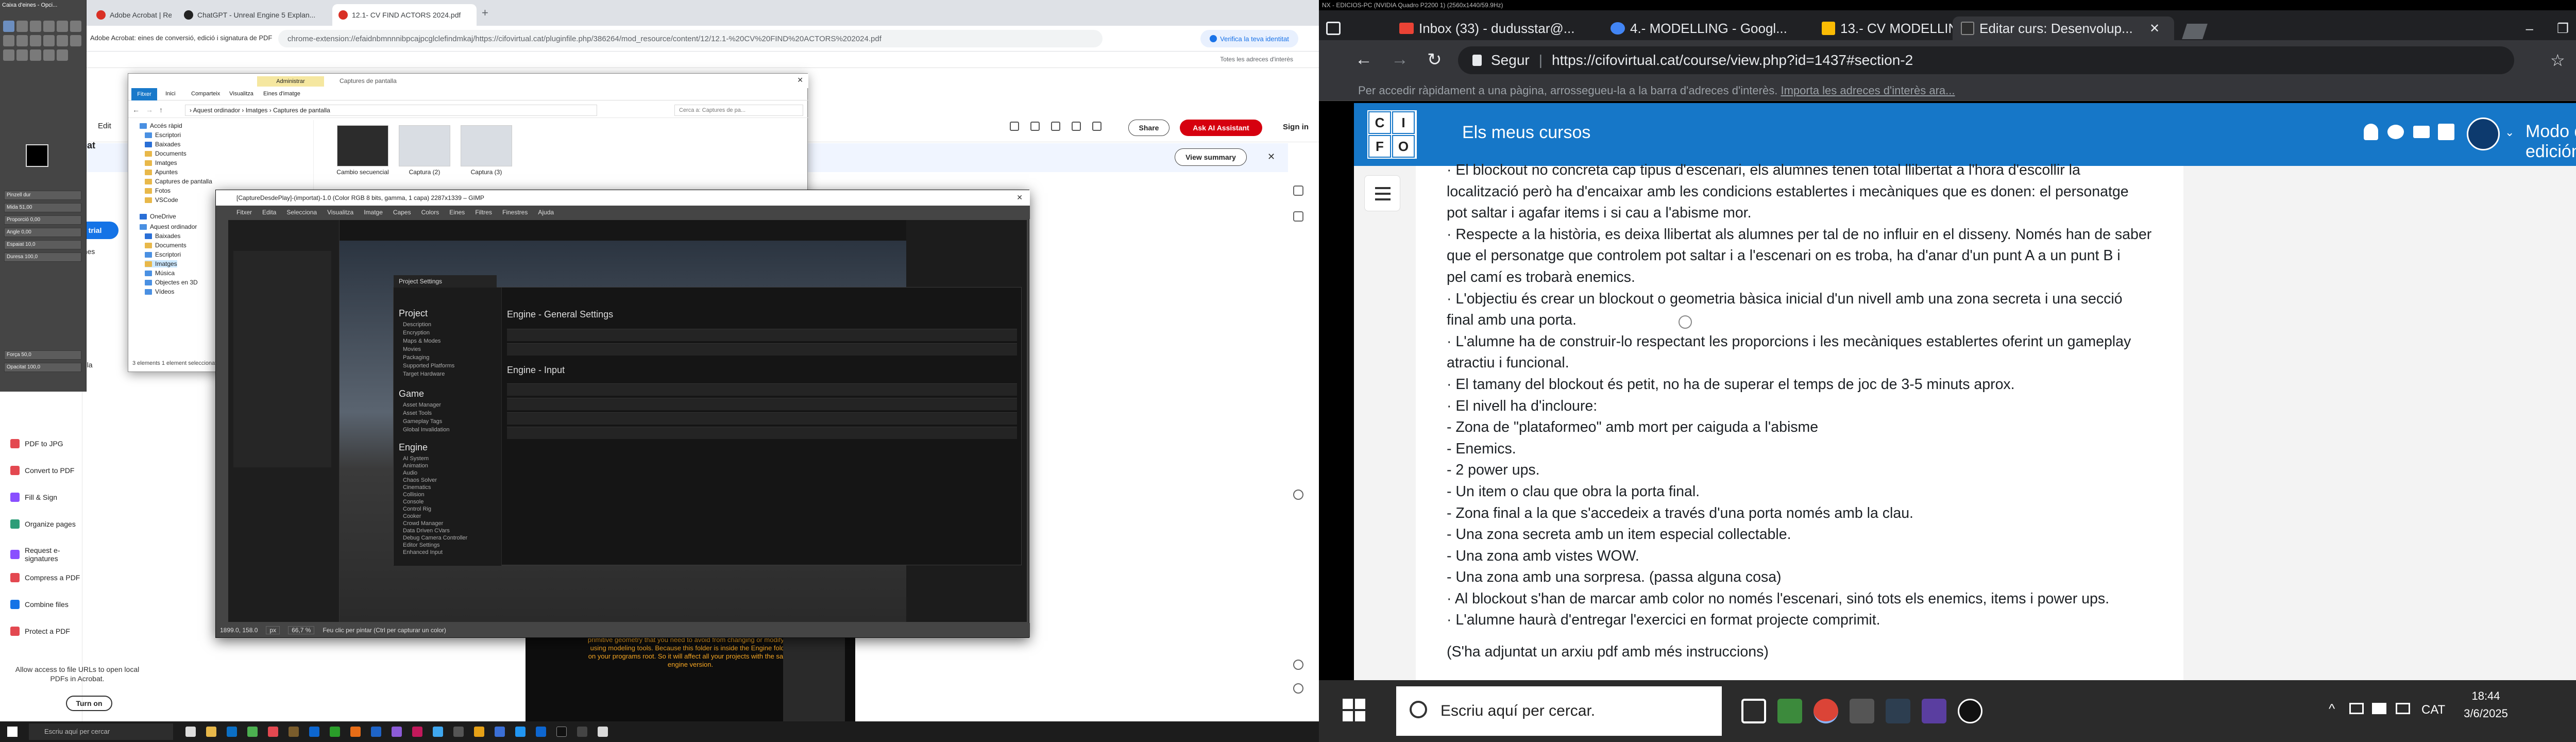 The width and height of the screenshot is (2576, 742). I want to click on spacing-prop: Espaiat 10,0, so click(43, 244).